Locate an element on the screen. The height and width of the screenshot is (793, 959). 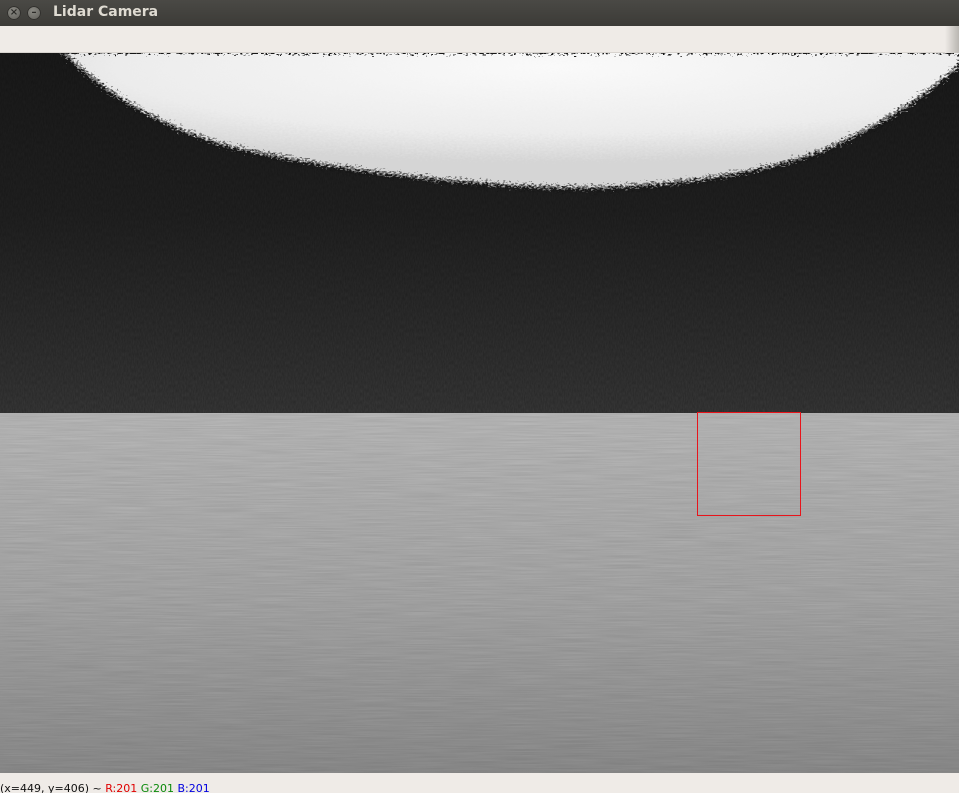
red-value: R:201 is located at coordinates (121, 787).